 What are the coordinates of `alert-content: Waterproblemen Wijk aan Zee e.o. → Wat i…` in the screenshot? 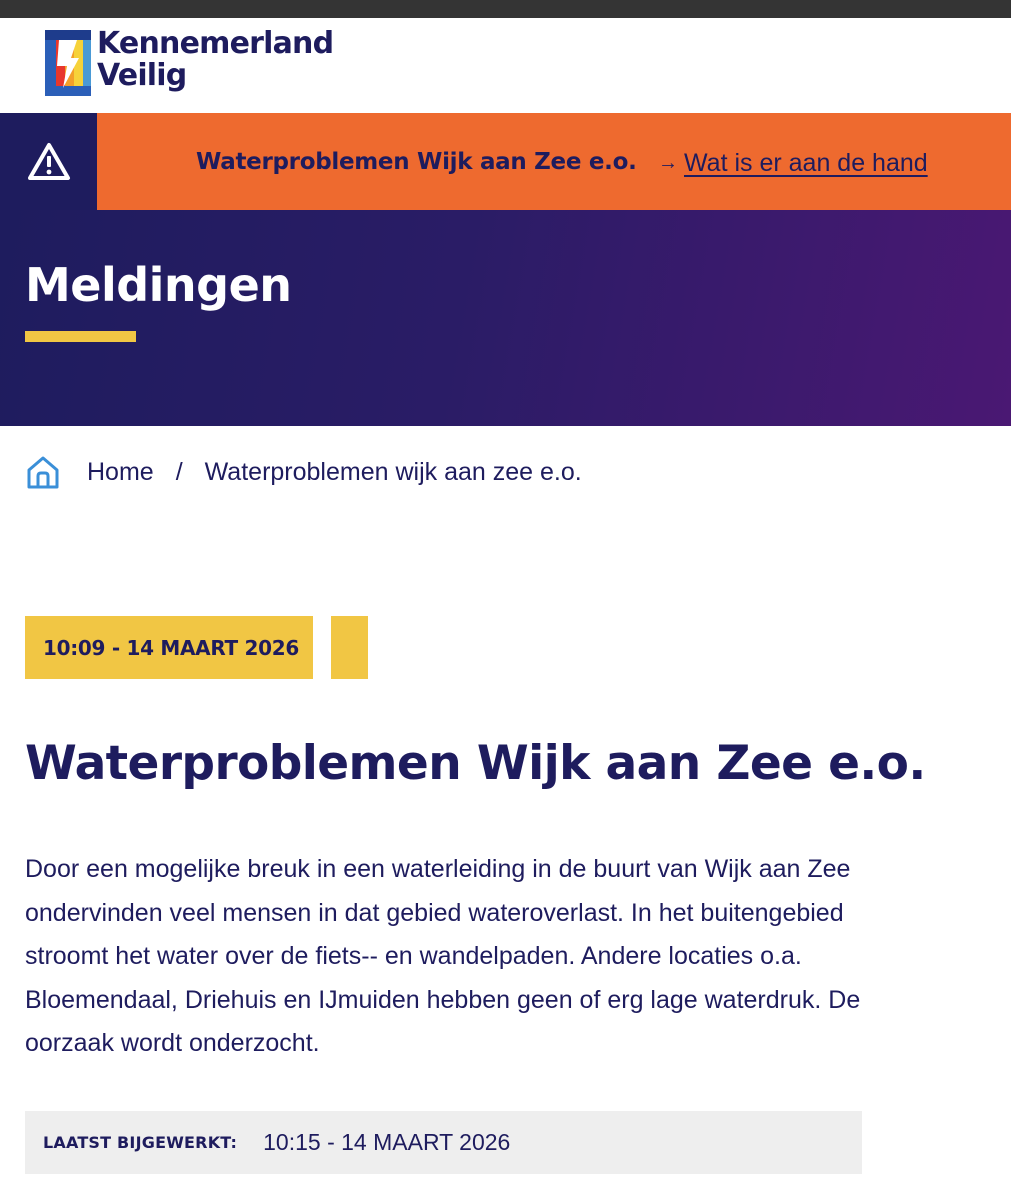 It's located at (554, 161).